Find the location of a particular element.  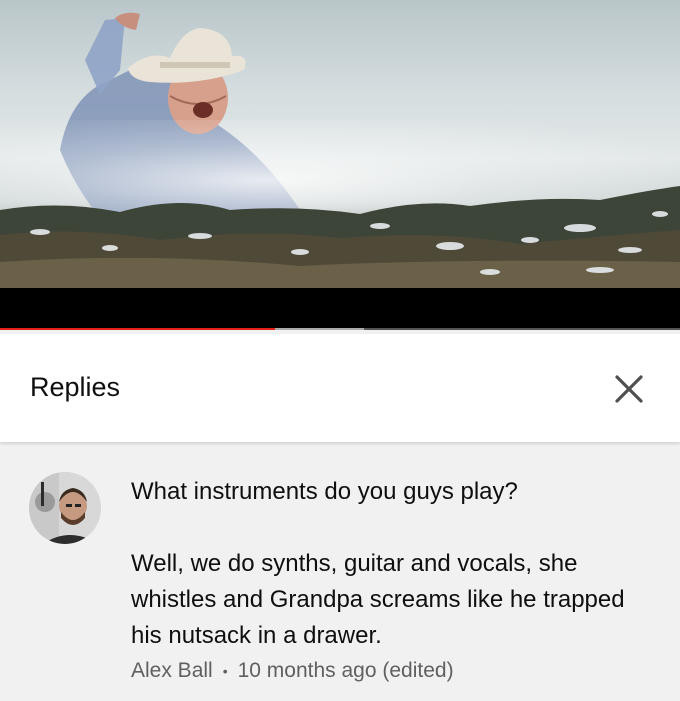

video-progress-bar is located at coordinates (340, 329).